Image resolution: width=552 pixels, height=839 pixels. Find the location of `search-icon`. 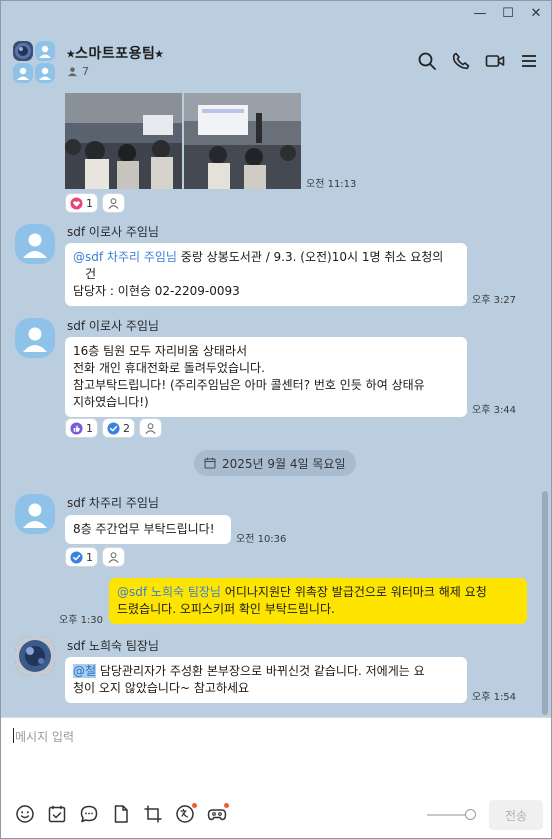

search-icon is located at coordinates (427, 61).